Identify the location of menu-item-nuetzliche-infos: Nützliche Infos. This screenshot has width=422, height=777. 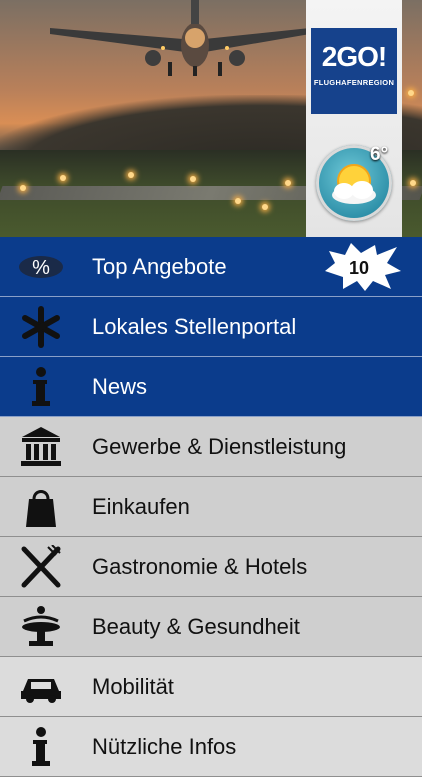
(211, 747).